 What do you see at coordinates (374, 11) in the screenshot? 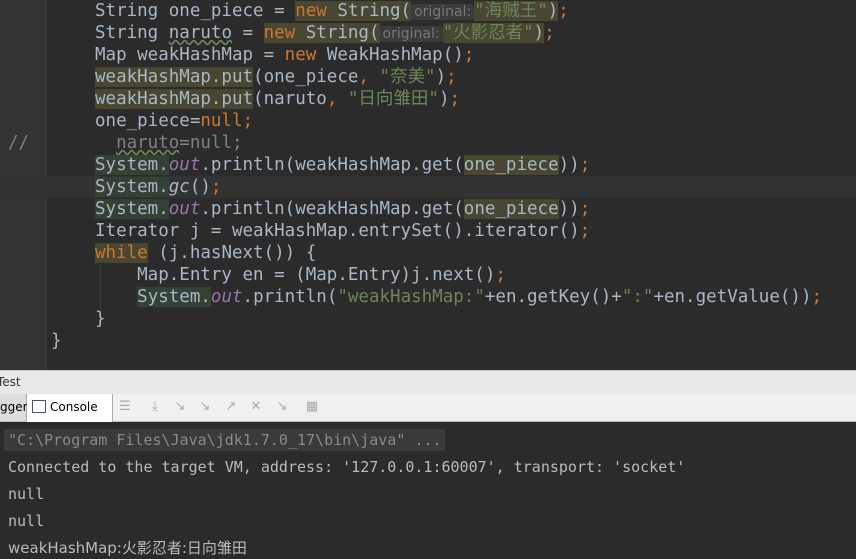
I see `code-token: String(` at bounding box center [374, 11].